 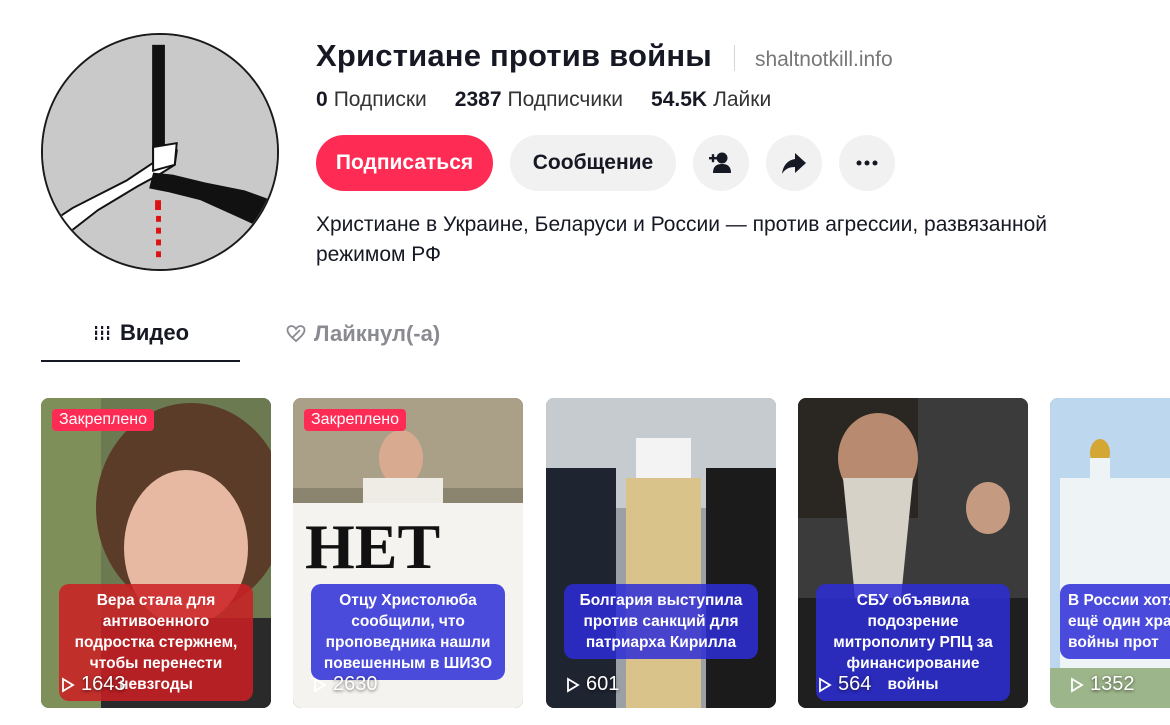 I want to click on profile-tabs: Видео Лайкнул(-а), so click(x=605, y=334).